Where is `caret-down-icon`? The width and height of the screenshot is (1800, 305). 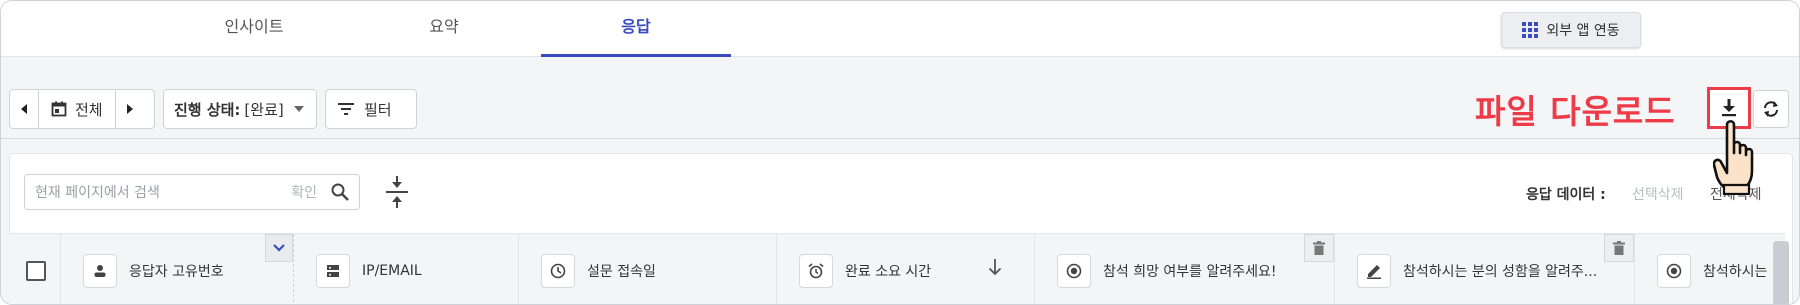 caret-down-icon is located at coordinates (298, 109).